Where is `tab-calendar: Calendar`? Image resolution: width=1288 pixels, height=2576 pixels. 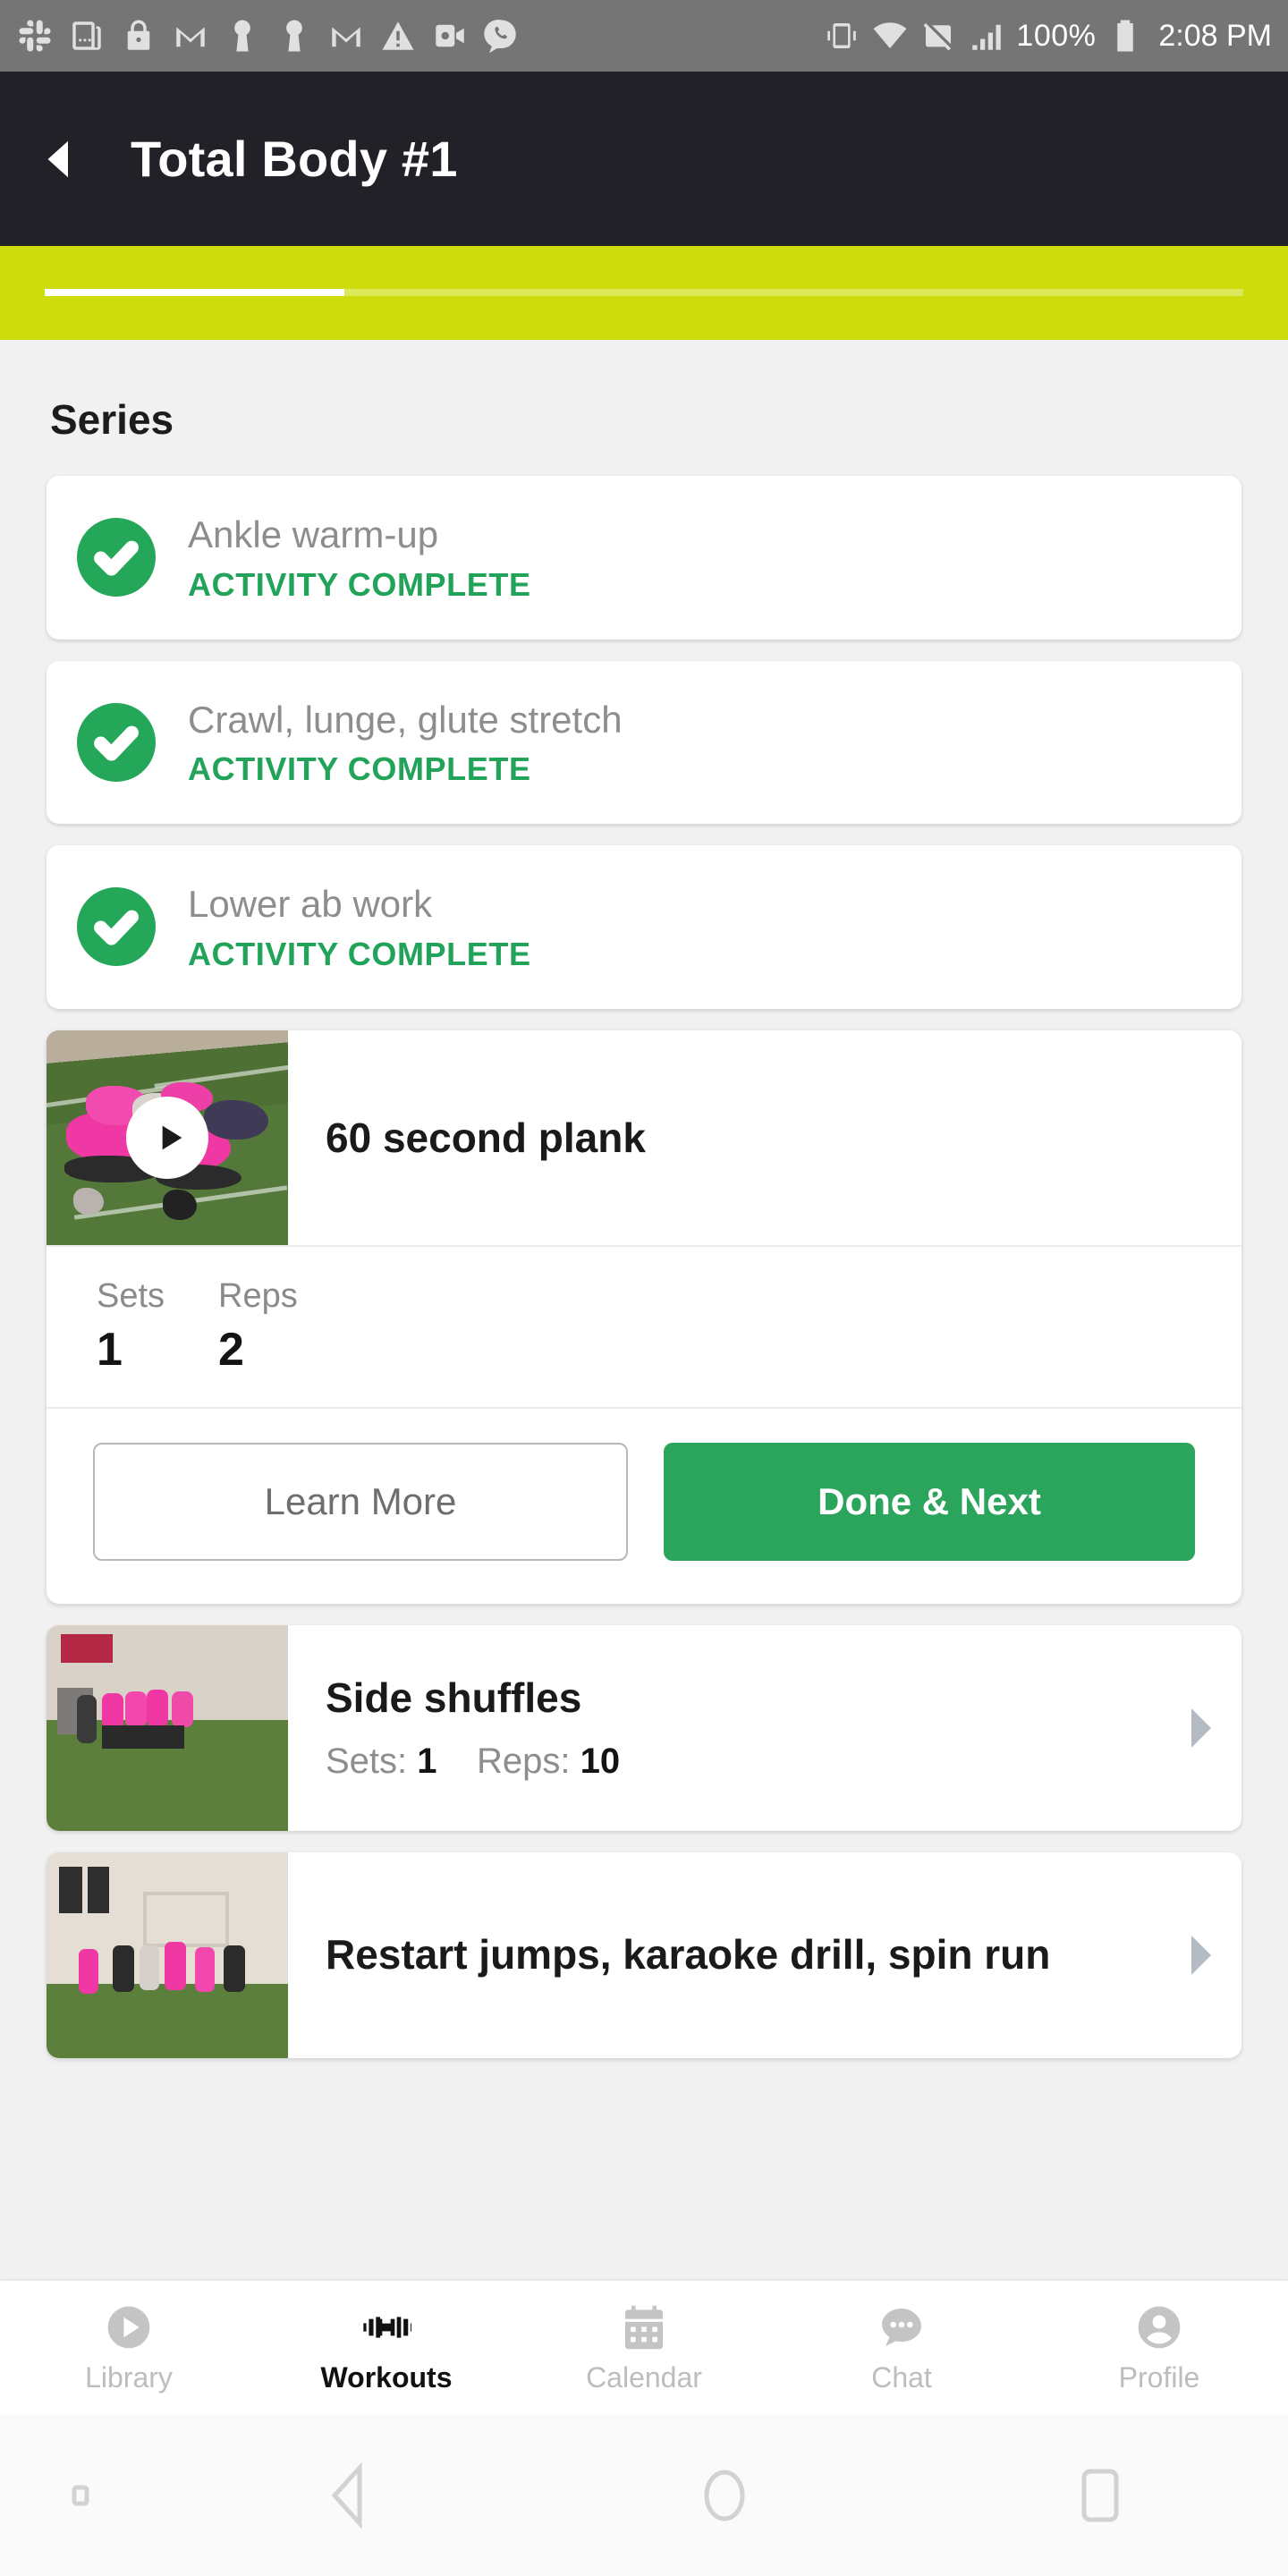 tab-calendar: Calendar is located at coordinates (644, 2348).